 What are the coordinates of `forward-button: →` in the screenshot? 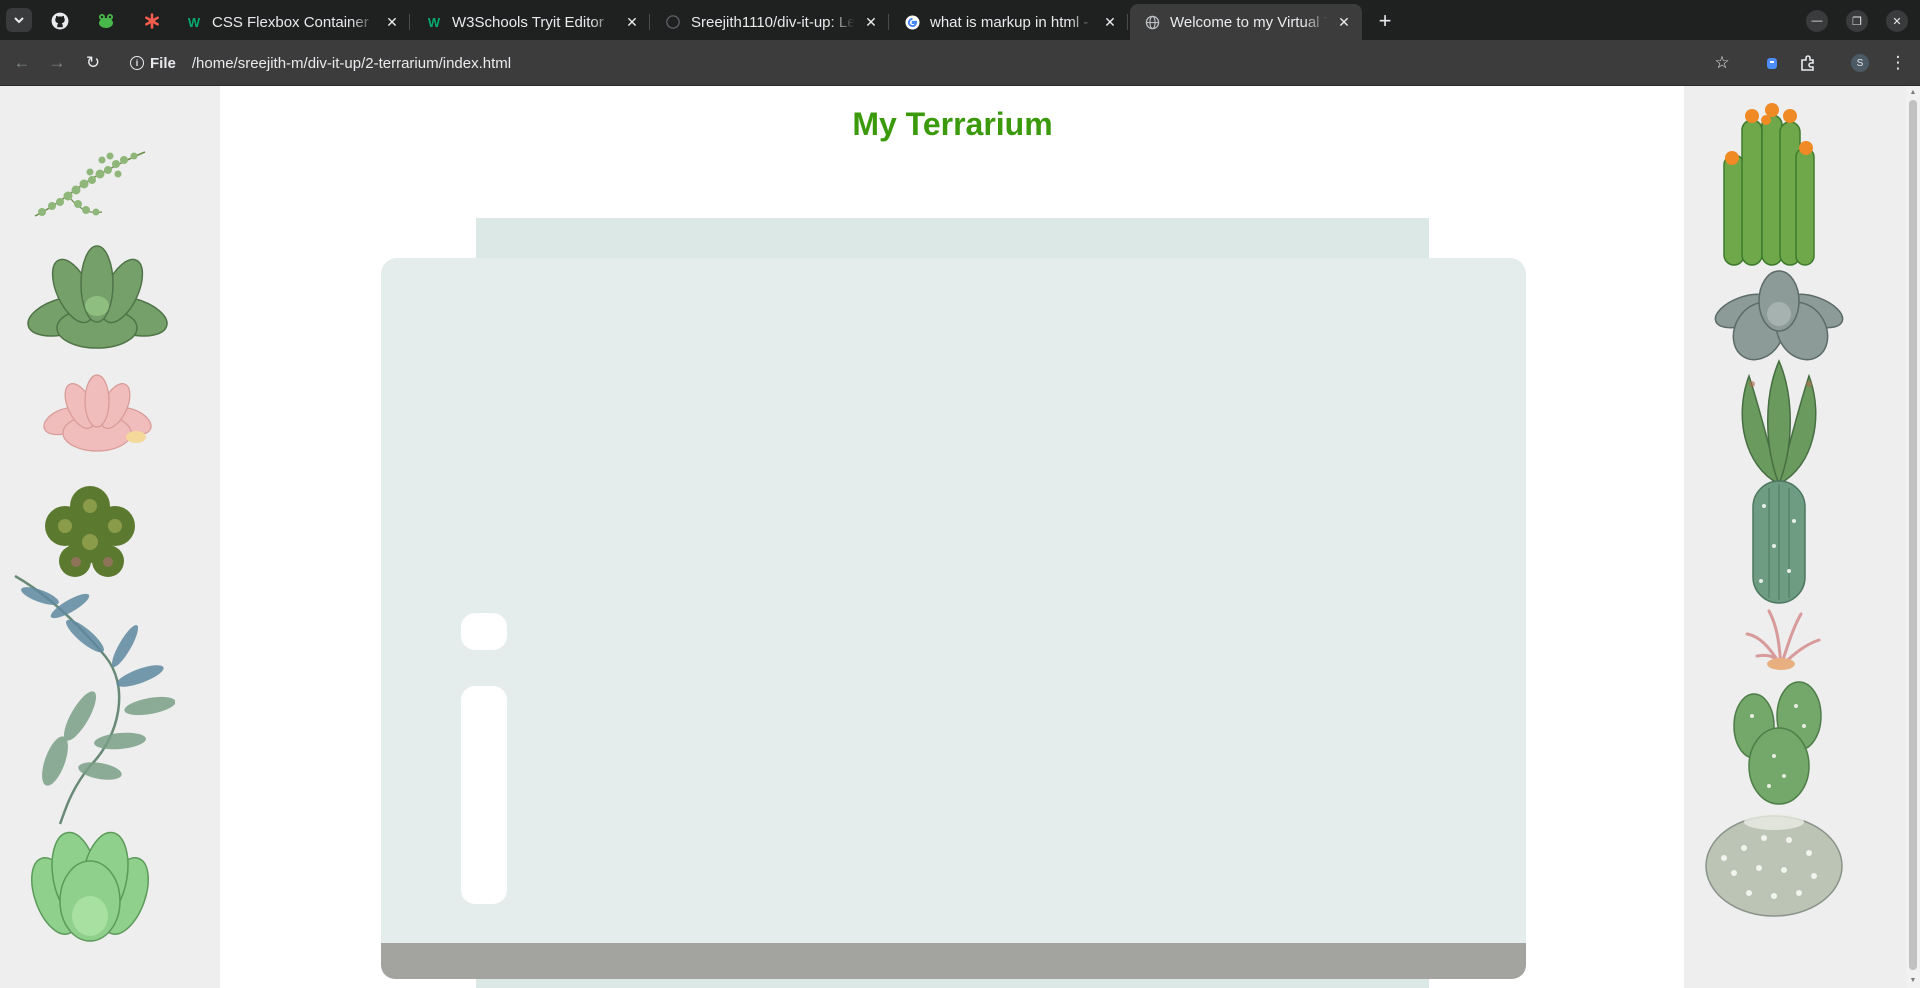 It's located at (57, 63).